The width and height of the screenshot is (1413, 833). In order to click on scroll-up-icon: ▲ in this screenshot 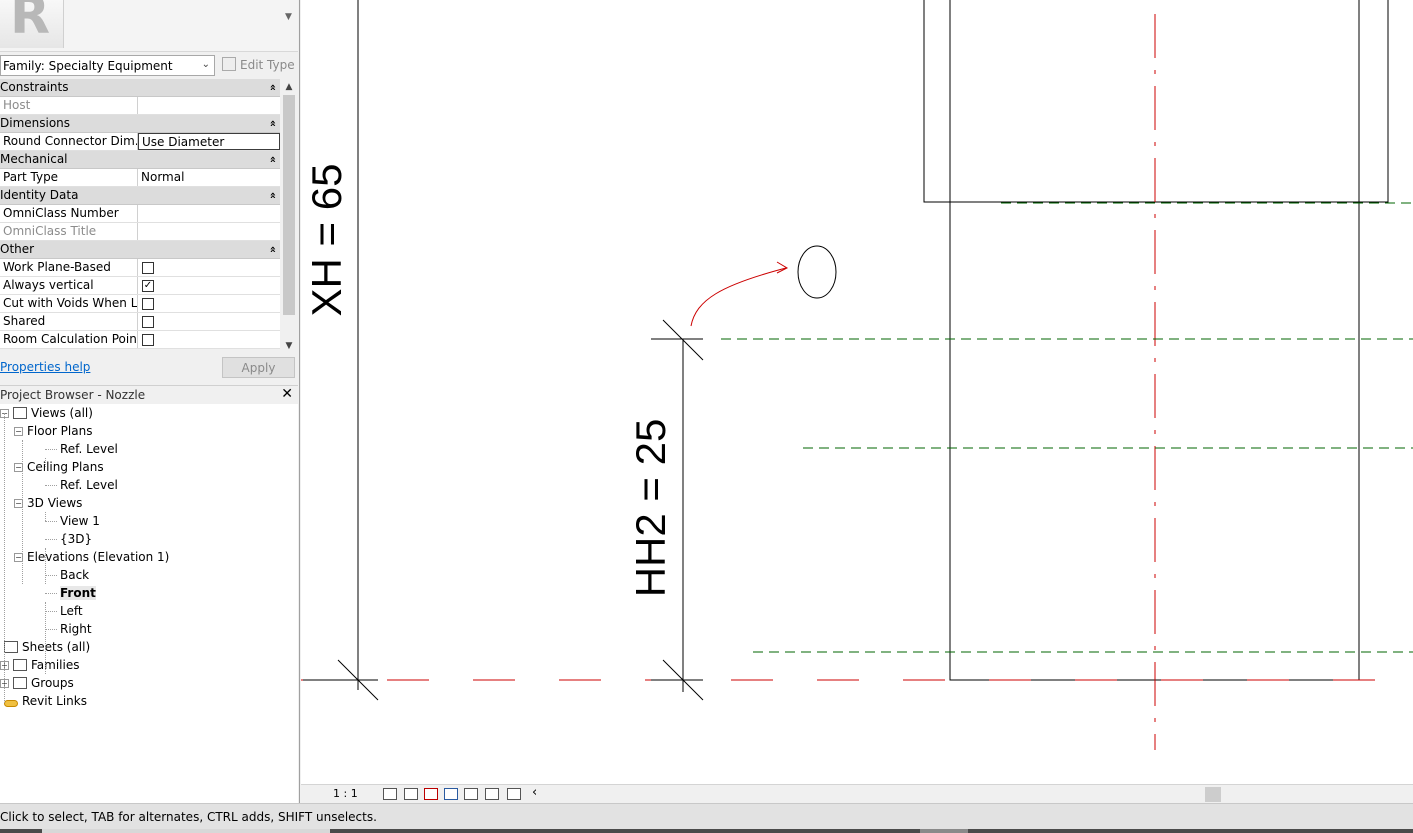, I will do `click(289, 87)`.